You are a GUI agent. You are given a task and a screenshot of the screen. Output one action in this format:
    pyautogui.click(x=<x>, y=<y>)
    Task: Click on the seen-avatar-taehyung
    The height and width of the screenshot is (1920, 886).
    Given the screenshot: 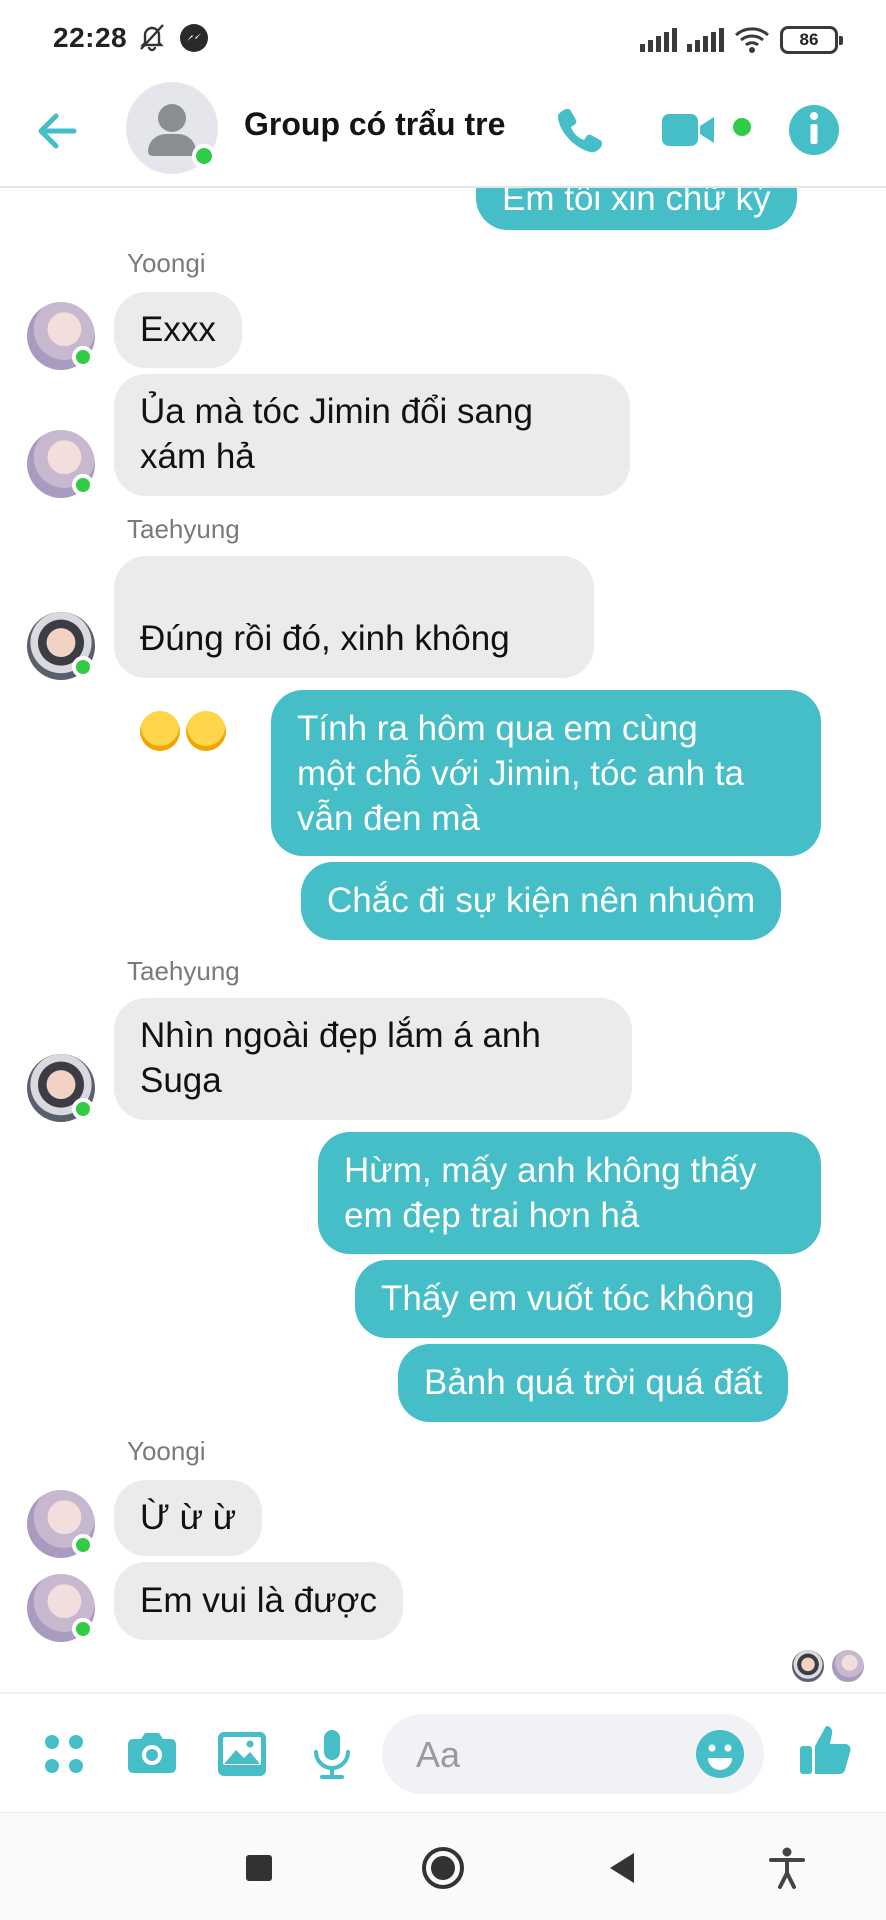 What is the action you would take?
    pyautogui.click(x=808, y=1666)
    